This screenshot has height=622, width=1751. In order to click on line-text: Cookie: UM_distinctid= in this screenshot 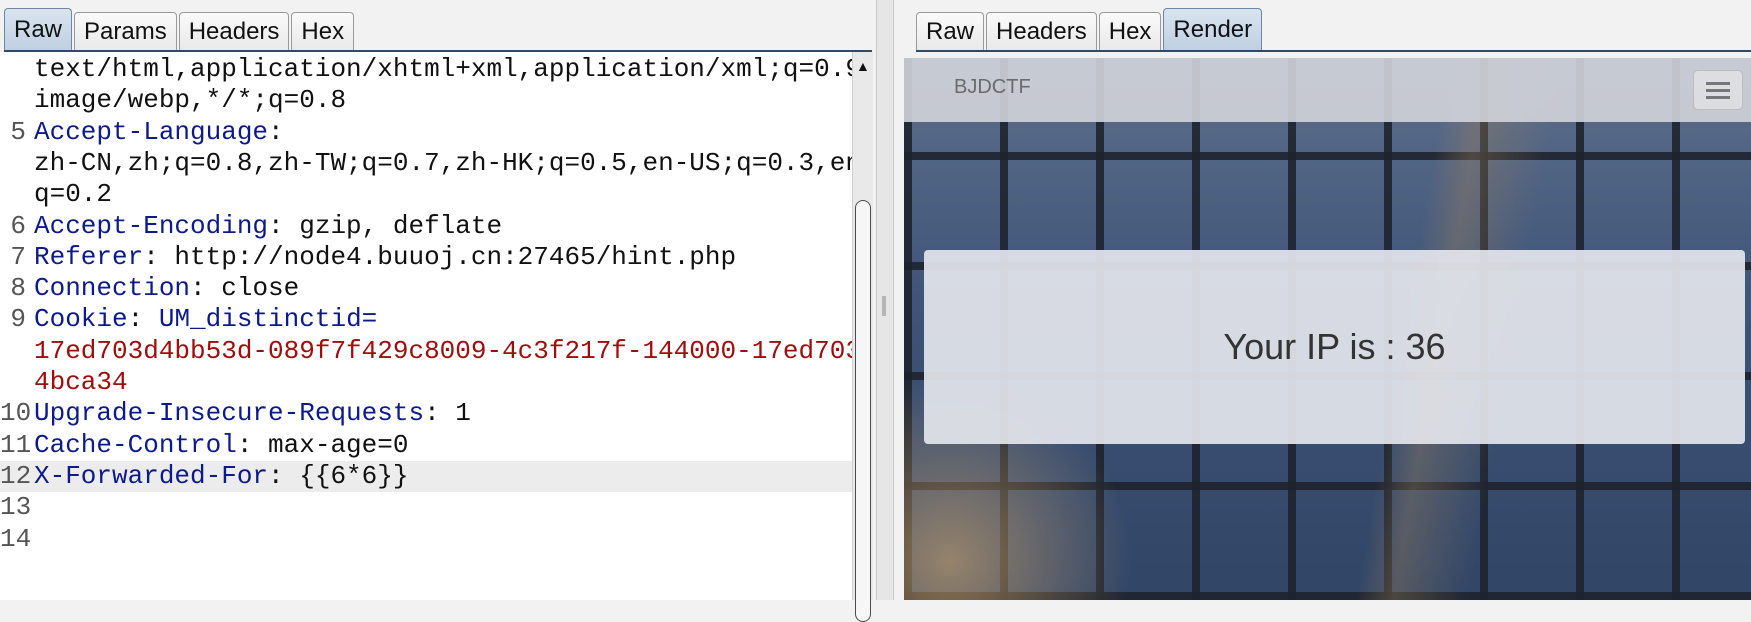, I will do `click(205, 319)`.